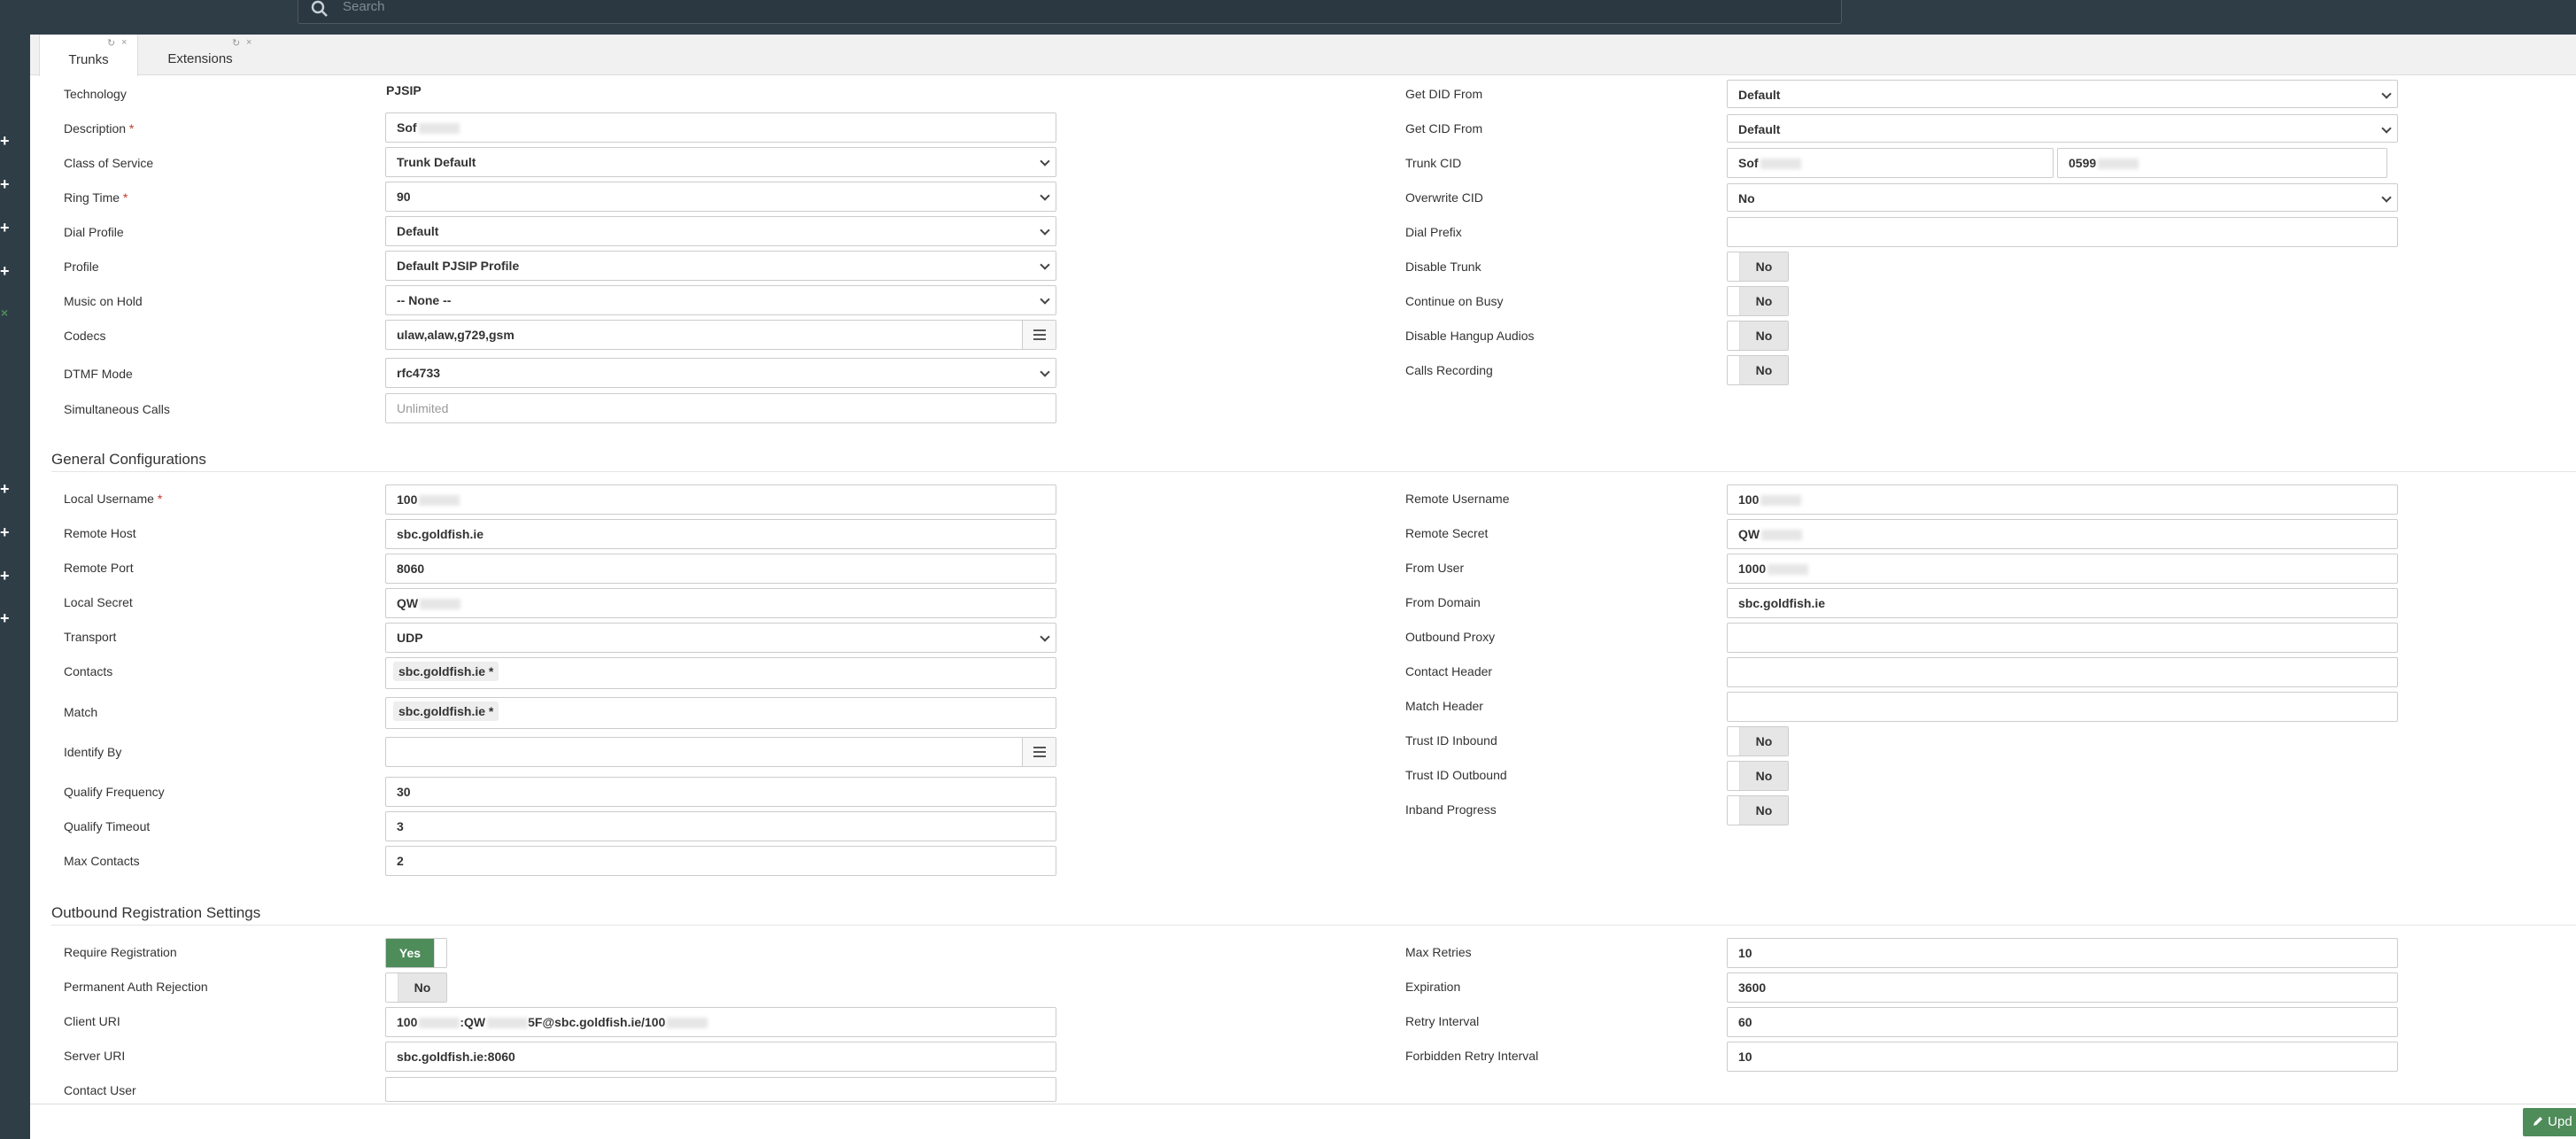 The image size is (2576, 1139). Describe the element at coordinates (319, 8) in the screenshot. I see `search-icon` at that location.